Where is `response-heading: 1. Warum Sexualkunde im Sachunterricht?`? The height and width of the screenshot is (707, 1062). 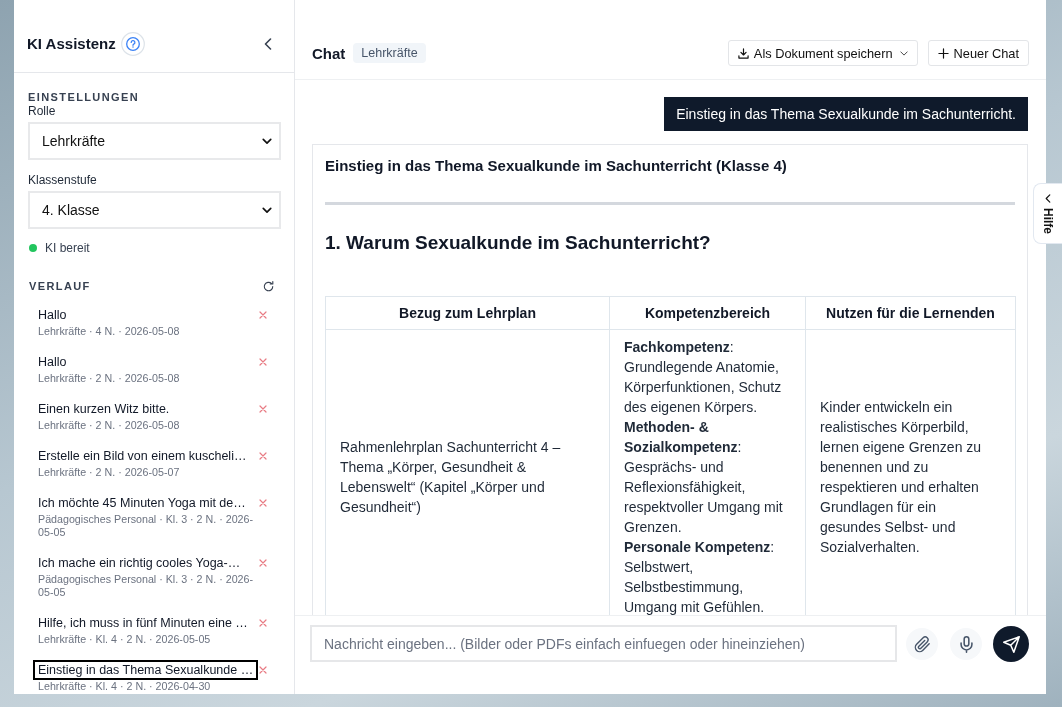 response-heading: 1. Warum Sexualkunde im Sachunterricht? is located at coordinates (518, 243).